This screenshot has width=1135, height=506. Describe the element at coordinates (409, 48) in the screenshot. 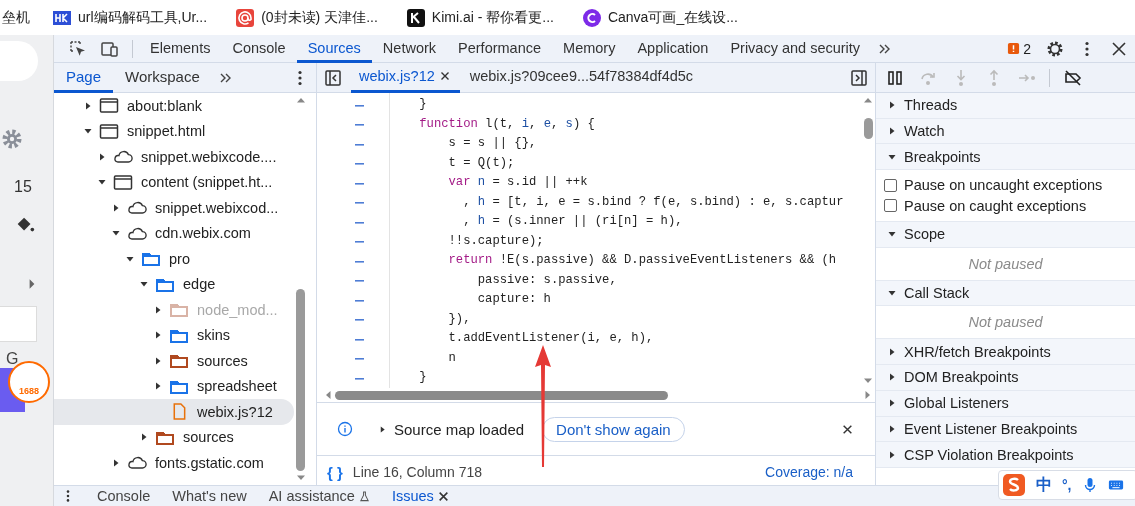

I see `panel-tab: Network` at that location.